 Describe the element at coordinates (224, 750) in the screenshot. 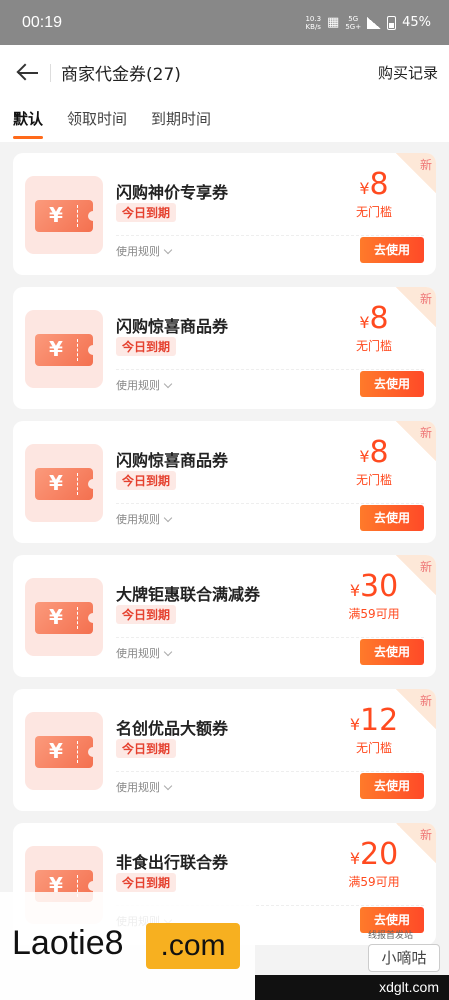

I see `coupon-card: ¥ 名创优品大额券 今日到期 使用规则 ¥12 无门槛 去使用 新` at that location.